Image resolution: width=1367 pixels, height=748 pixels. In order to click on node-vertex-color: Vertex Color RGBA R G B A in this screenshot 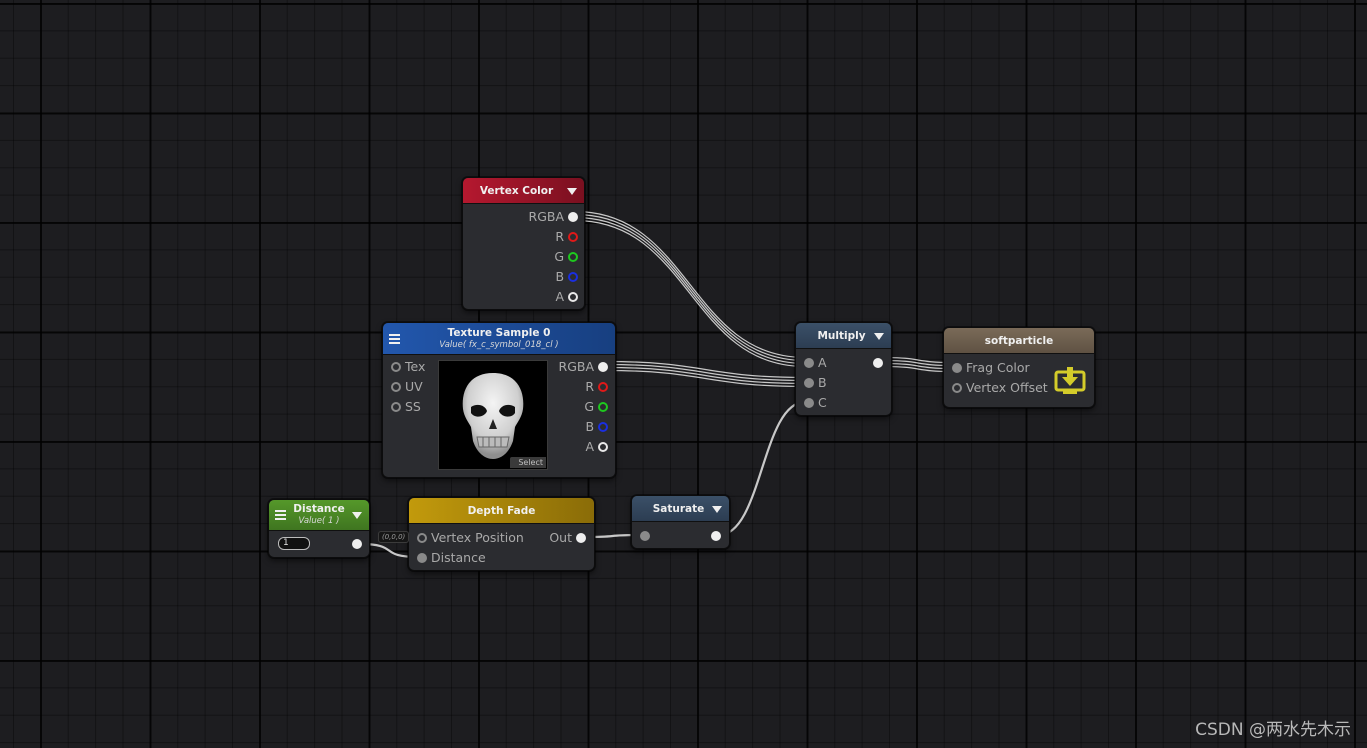, I will do `click(523, 243)`.